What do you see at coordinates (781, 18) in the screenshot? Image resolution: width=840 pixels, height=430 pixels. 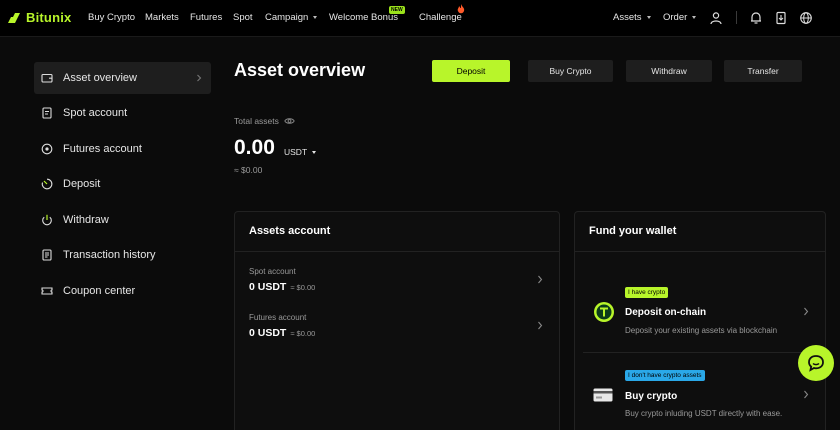 I see `download-icon` at bounding box center [781, 18].